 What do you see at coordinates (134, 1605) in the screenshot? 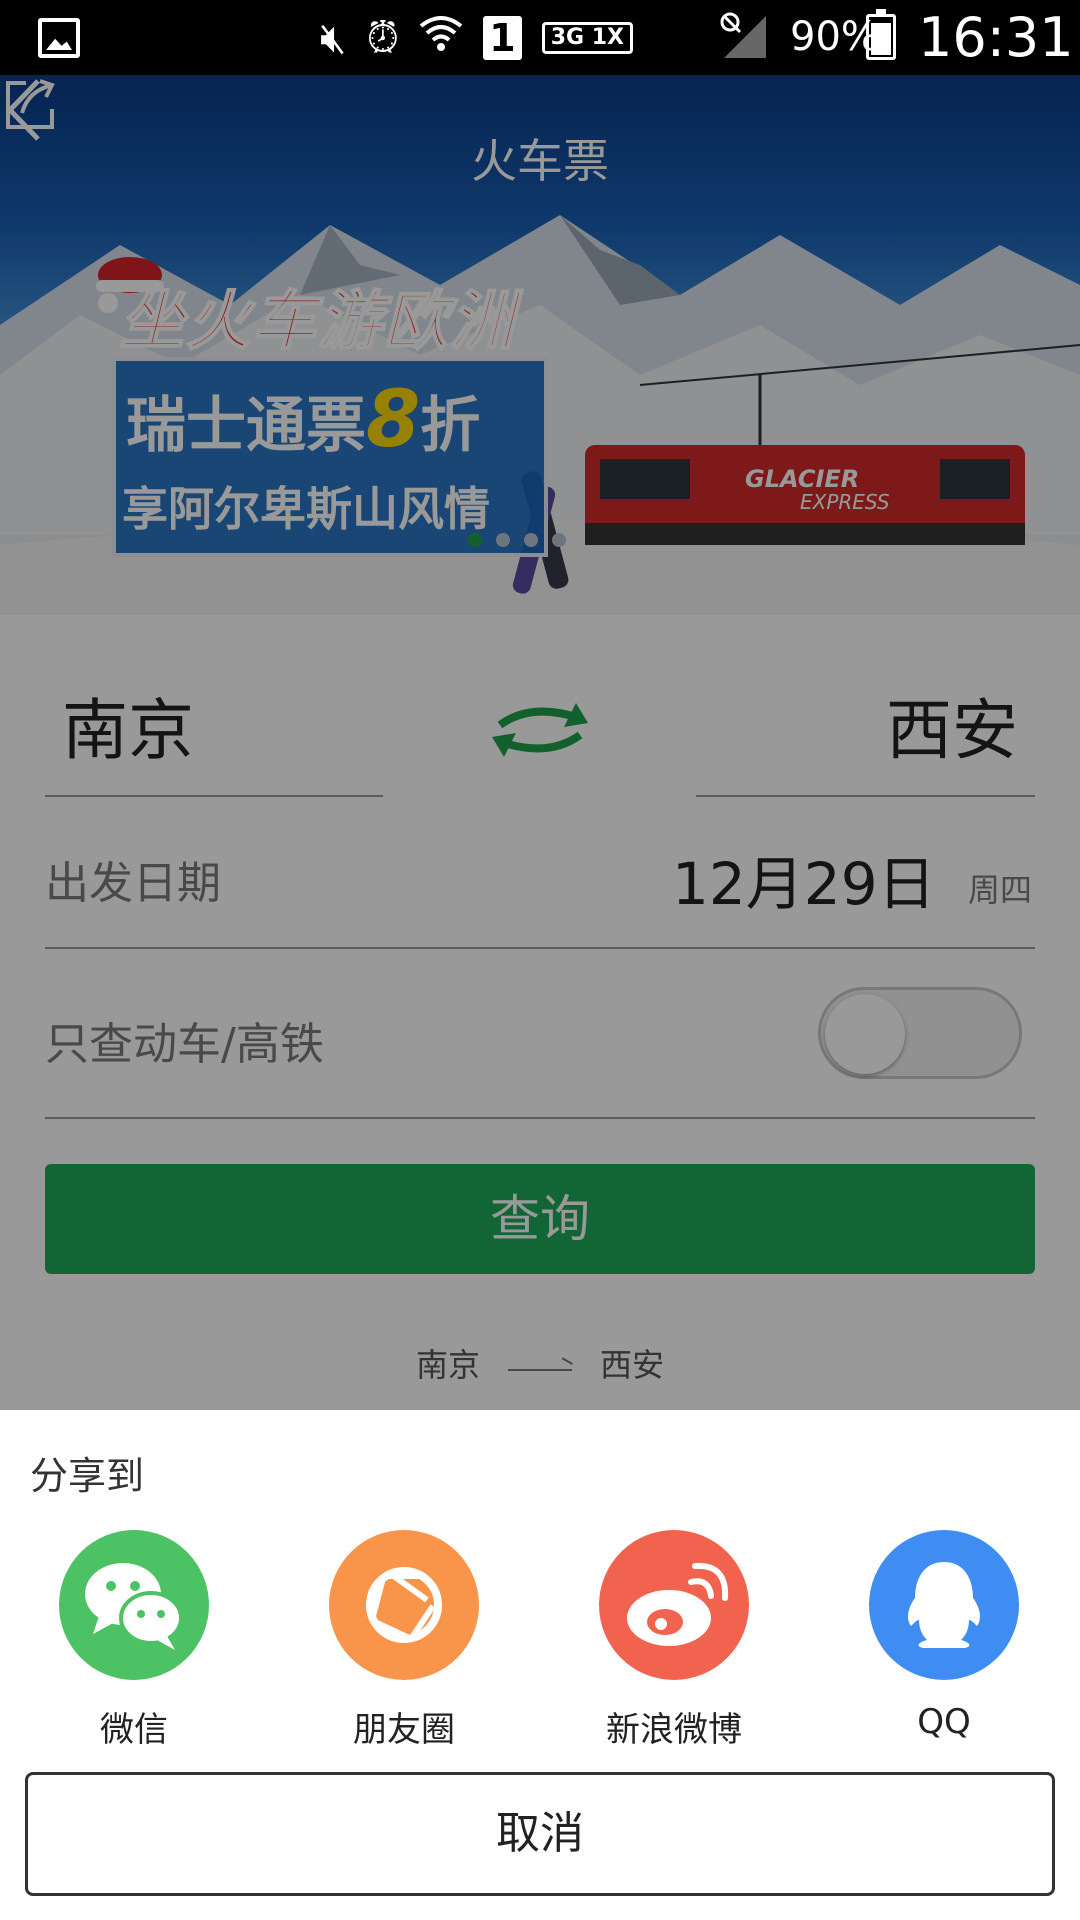
I see `wechat-icon` at bounding box center [134, 1605].